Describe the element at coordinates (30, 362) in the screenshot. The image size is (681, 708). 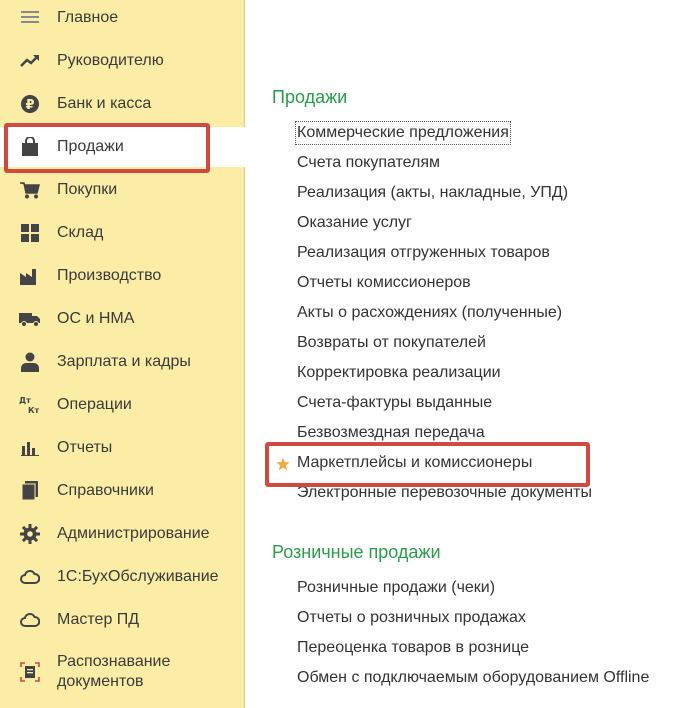
I see `person-icon` at that location.